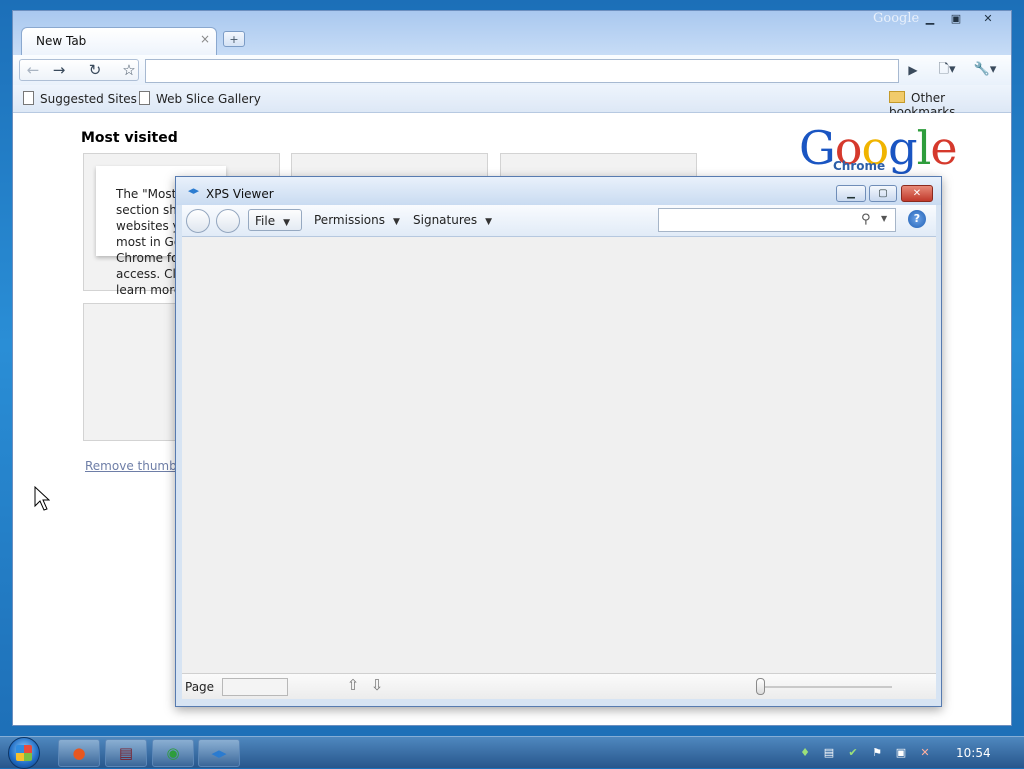 The height and width of the screenshot is (769, 1024). Describe the element at coordinates (901, 753) in the screenshot. I see `network-status-icon: ▣` at that location.